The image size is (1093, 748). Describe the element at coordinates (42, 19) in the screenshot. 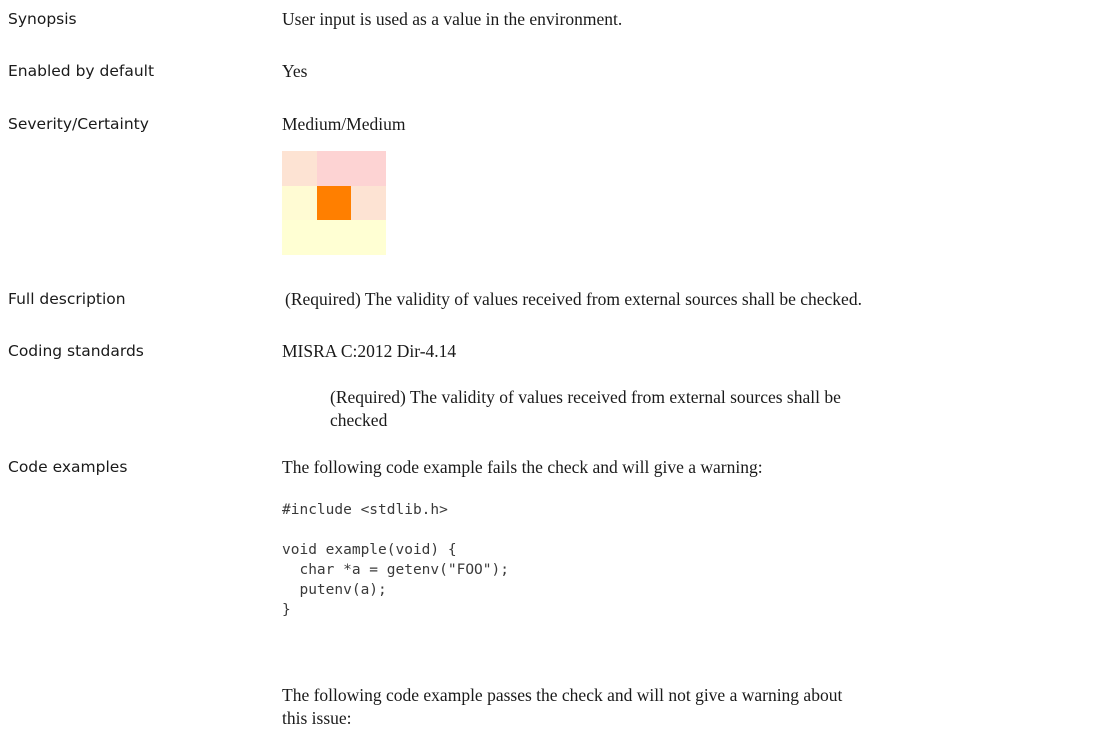

I see `synopsis-label: Synopsis` at that location.